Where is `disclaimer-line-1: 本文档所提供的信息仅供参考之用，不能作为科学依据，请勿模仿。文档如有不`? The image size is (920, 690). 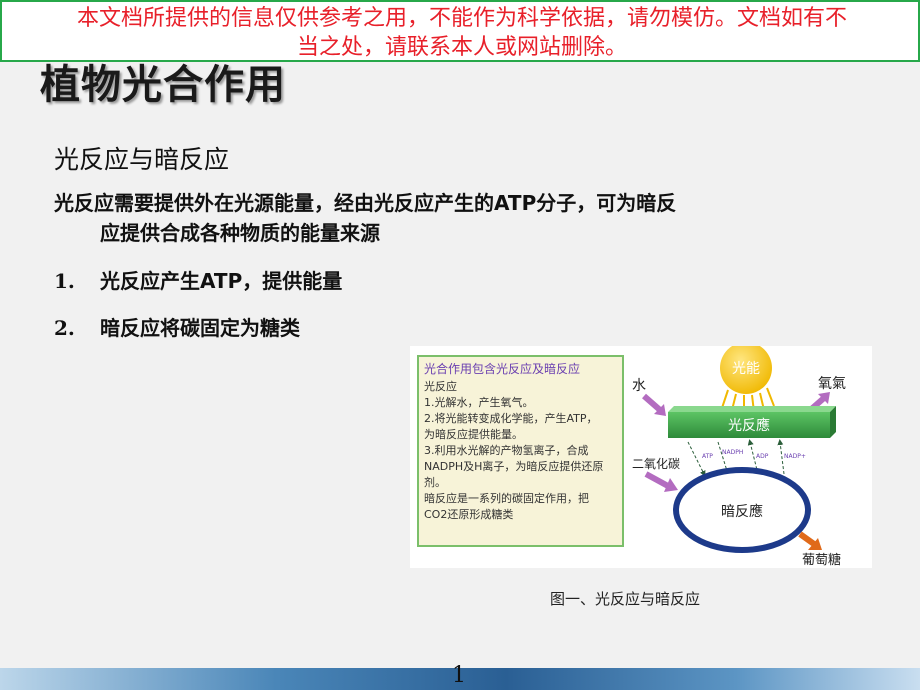
disclaimer-line-1: 本文档所提供的信息仅供参考之用，不能作为科学依据，请勿模仿。文档如有不 is located at coordinates (461, 18).